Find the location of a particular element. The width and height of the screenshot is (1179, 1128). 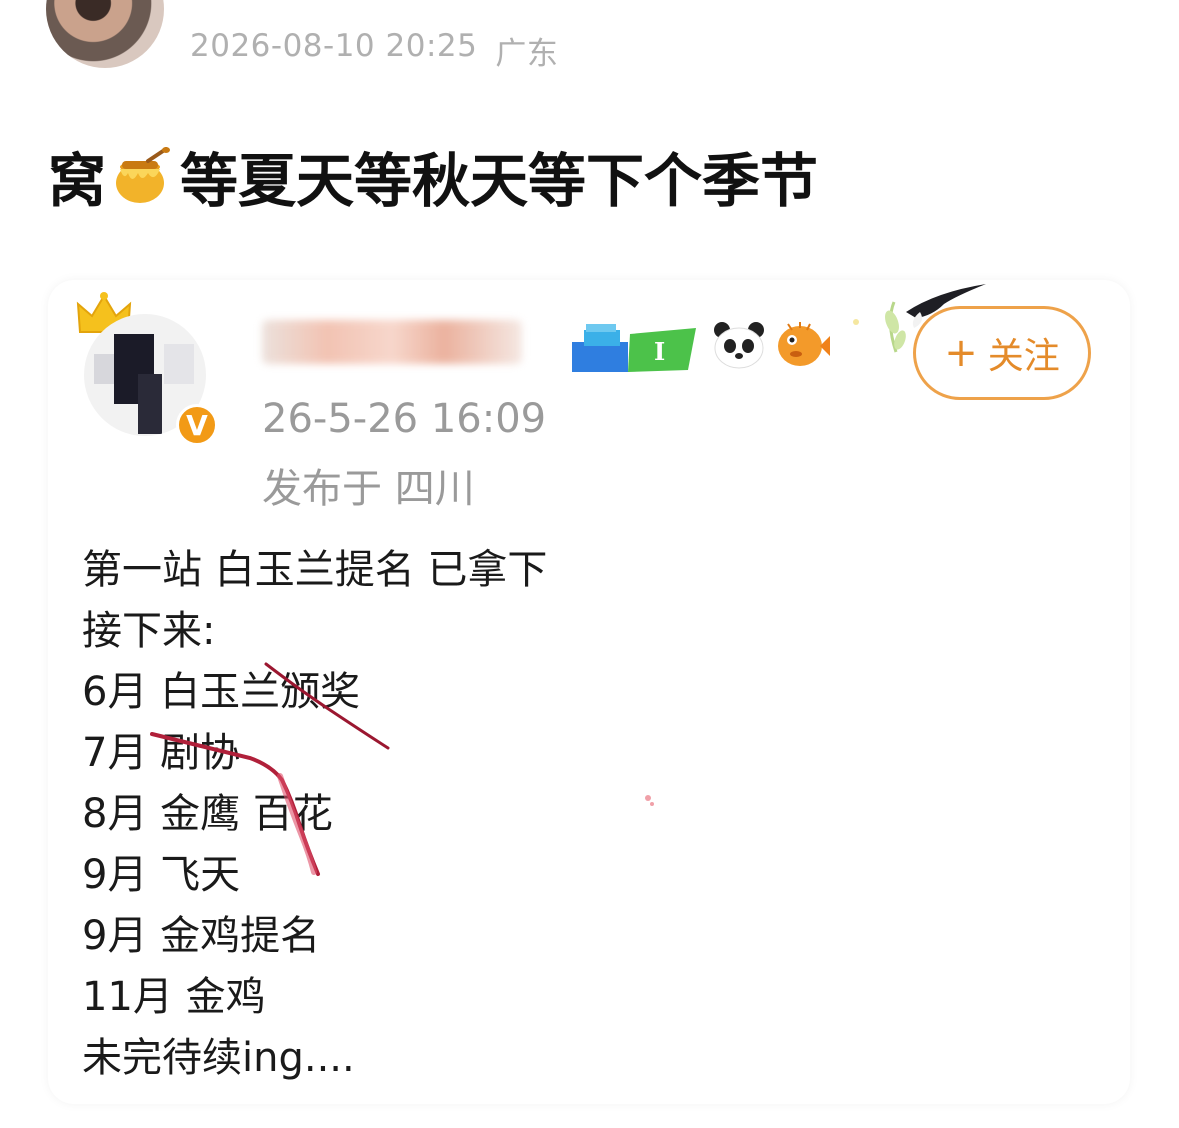

honey-pot-icon is located at coordinates (143, 175).